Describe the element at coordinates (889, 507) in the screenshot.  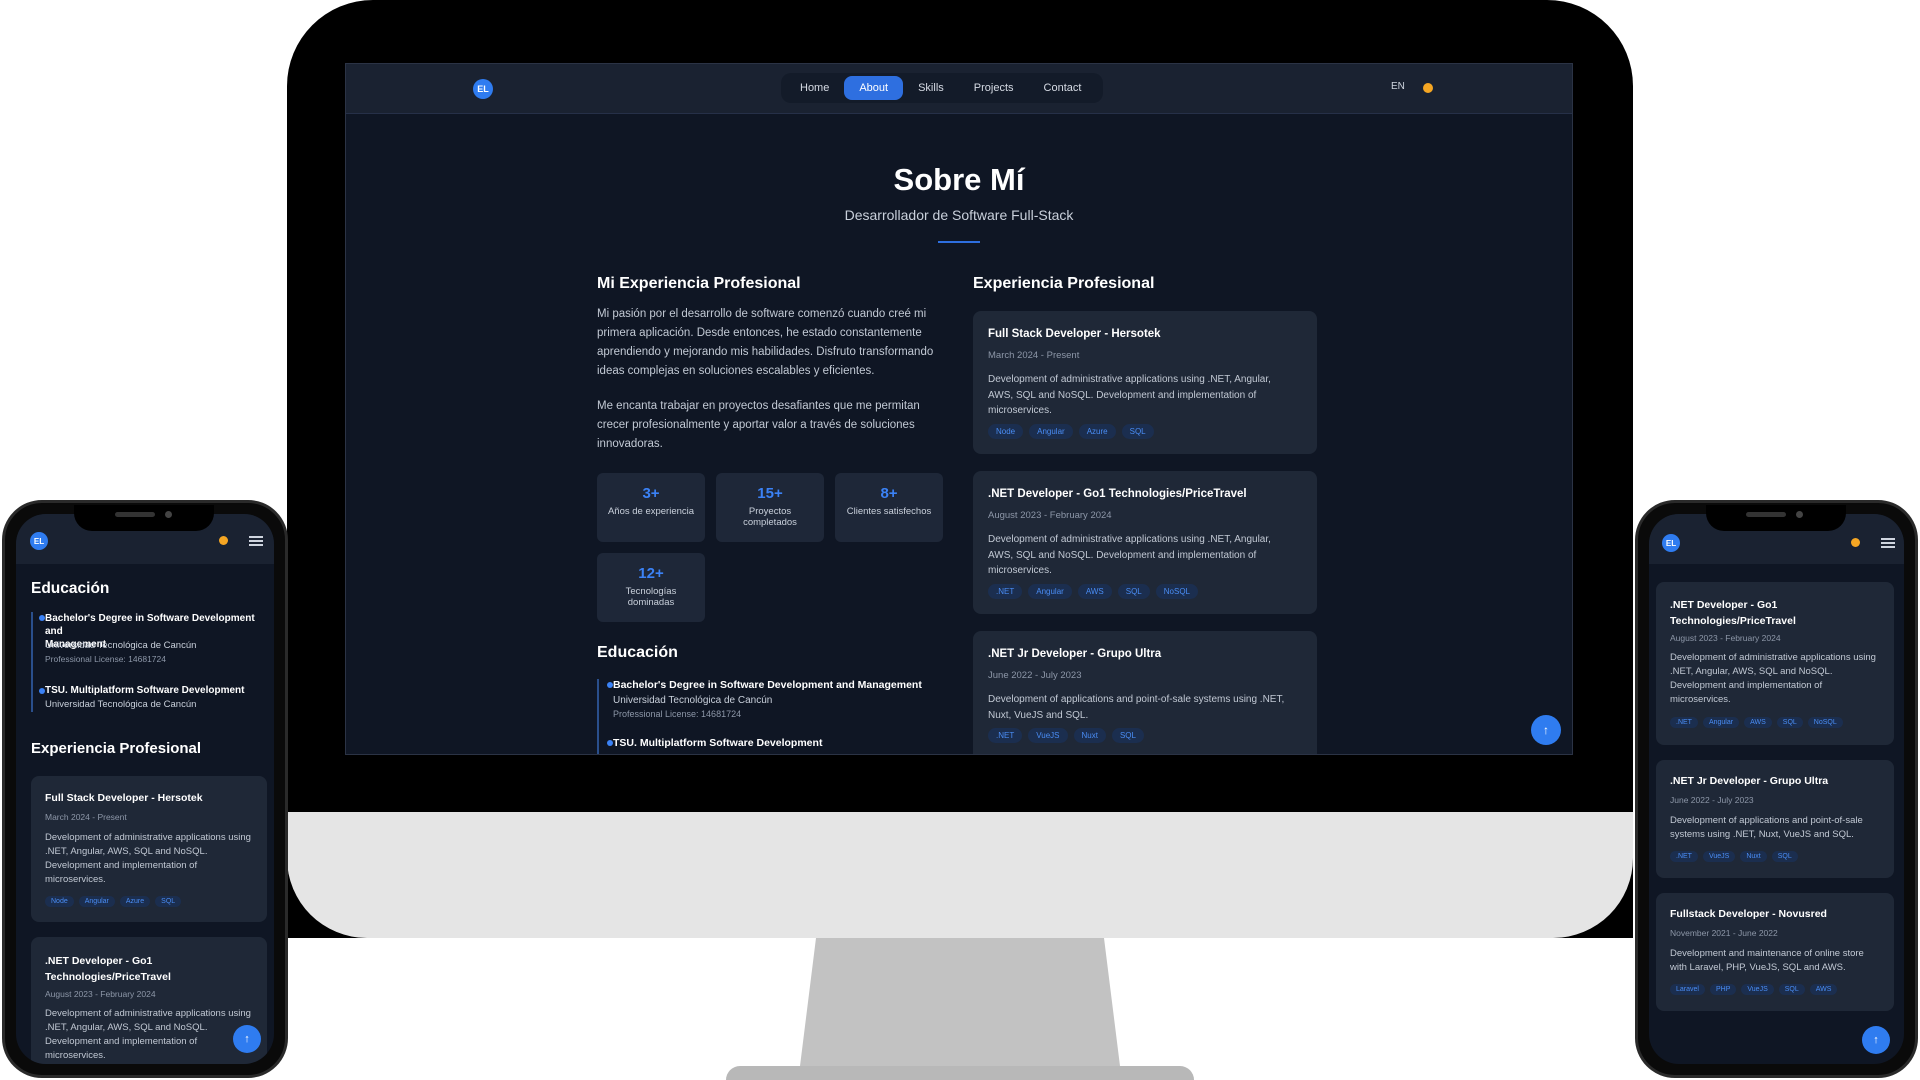
I see `stat-card: 8+ Clientes satisfechos` at that location.